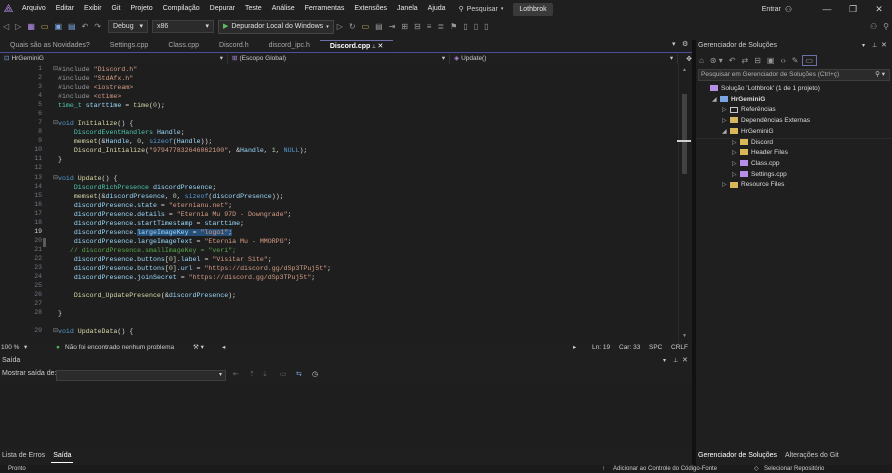 This screenshot has width=892, height=473. Describe the element at coordinates (756, 164) in the screenshot. I see `tree-item: ▷ Class.cpp` at that location.